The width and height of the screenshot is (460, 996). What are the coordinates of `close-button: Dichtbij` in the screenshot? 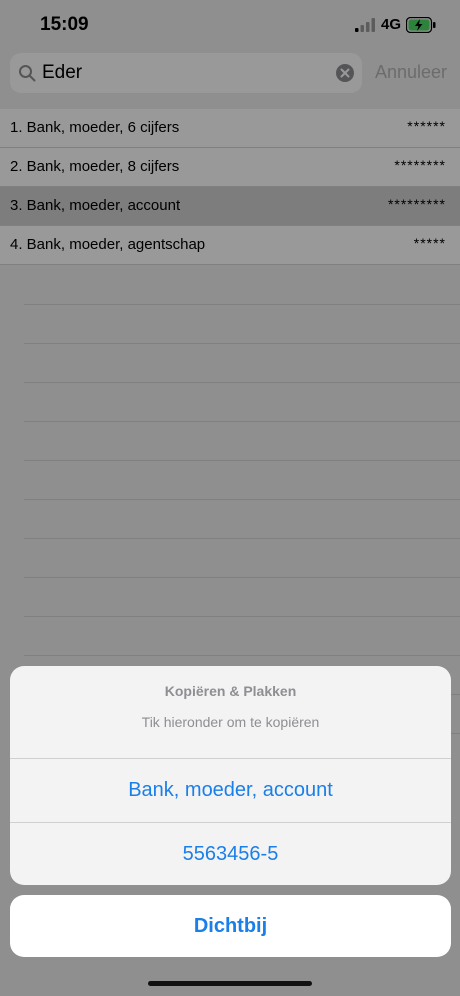 It's located at (230, 926).